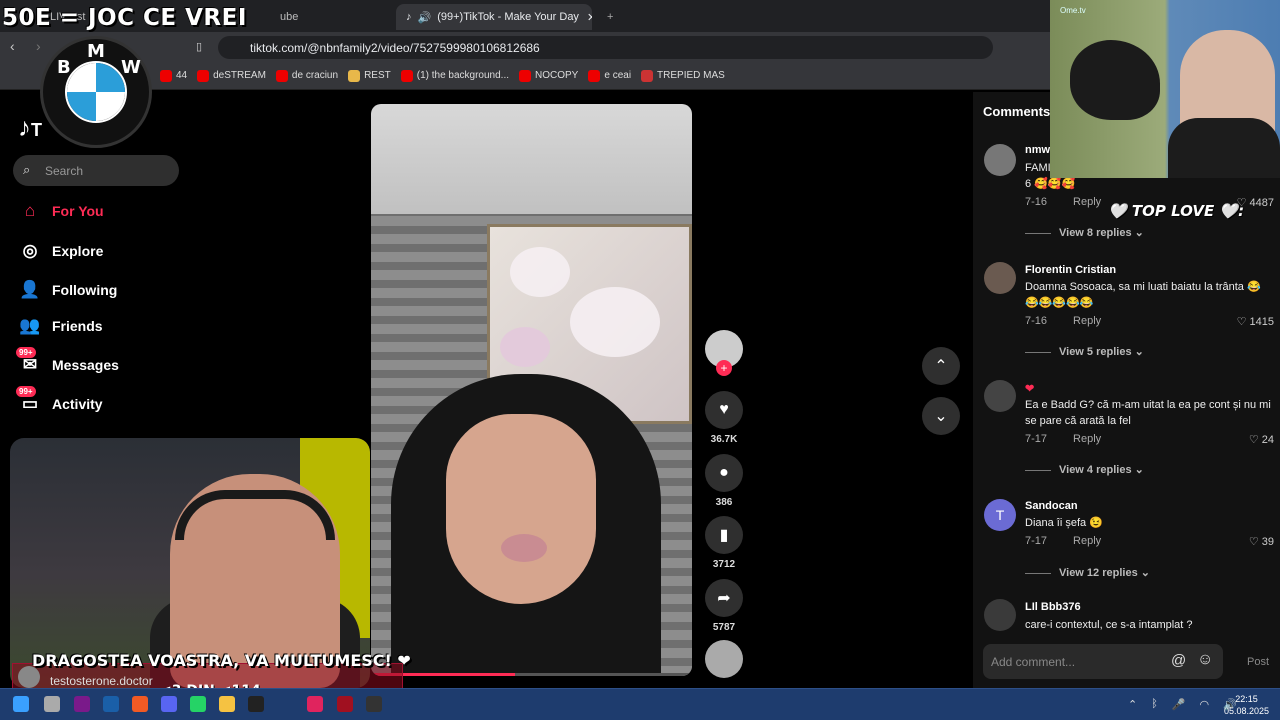 The width and height of the screenshot is (1280, 720). Describe the element at coordinates (724, 481) in the screenshot. I see `comment-button: ● 386` at that location.